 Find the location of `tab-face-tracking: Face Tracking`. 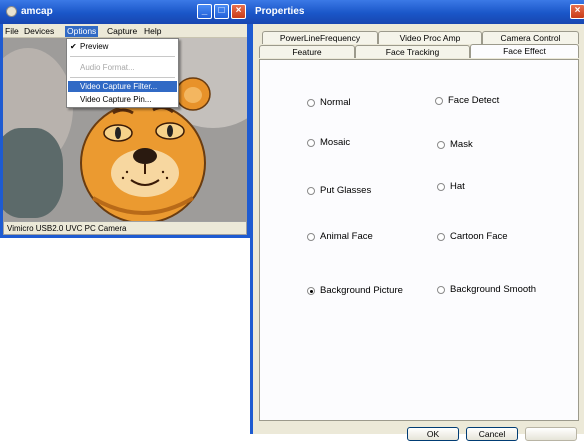

tab-face-tracking: Face Tracking is located at coordinates (412, 51).